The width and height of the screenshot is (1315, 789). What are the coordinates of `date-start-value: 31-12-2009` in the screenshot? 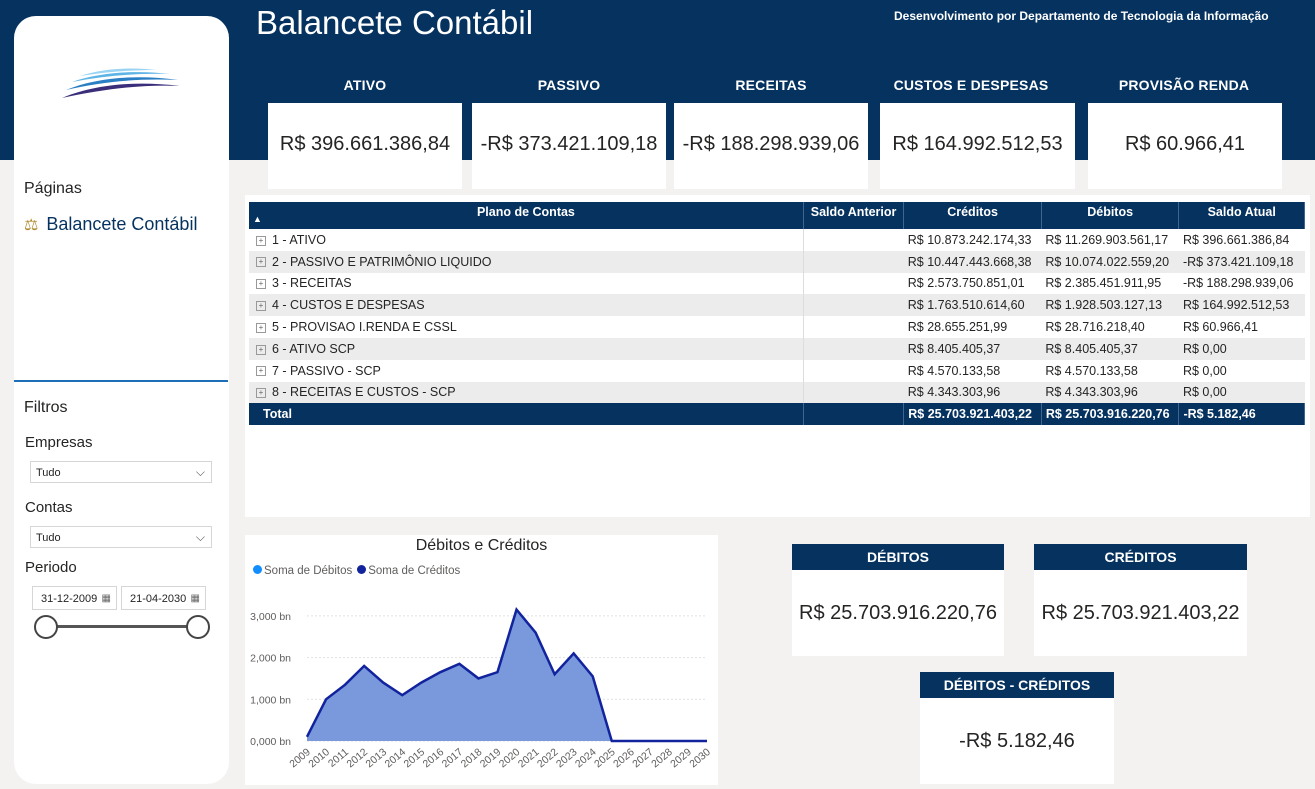 It's located at (69, 599).